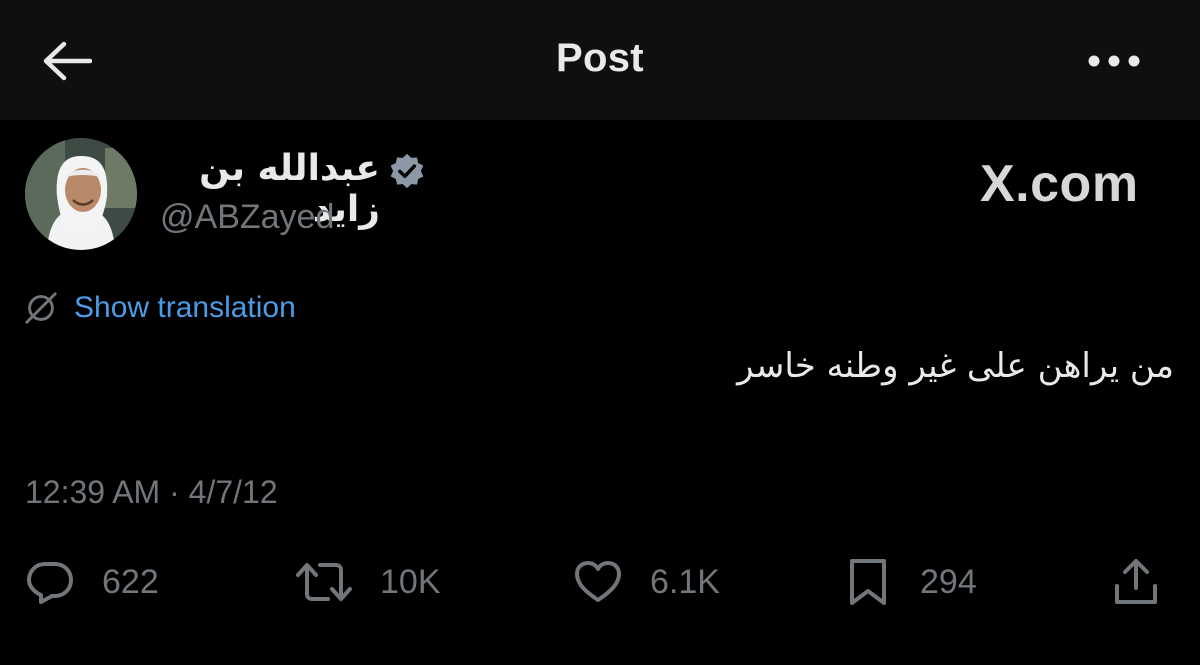 This screenshot has width=1200, height=665. I want to click on bookmark-count: 294, so click(948, 581).